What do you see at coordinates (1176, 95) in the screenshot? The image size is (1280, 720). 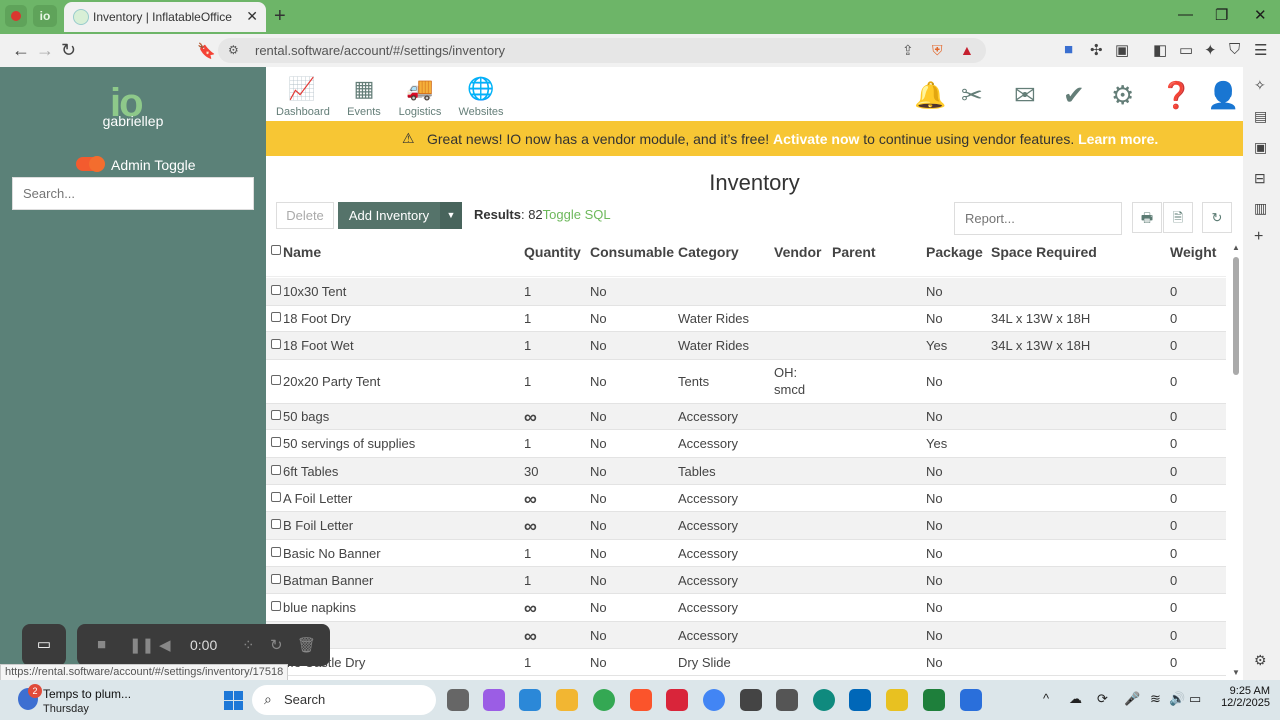 I see `help-icon: ❓` at bounding box center [1176, 95].